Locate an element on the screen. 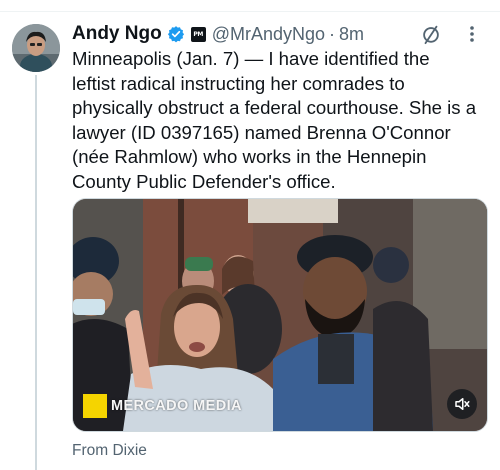 The width and height of the screenshot is (500, 470). display-name: Andy Ngo is located at coordinates (117, 34).